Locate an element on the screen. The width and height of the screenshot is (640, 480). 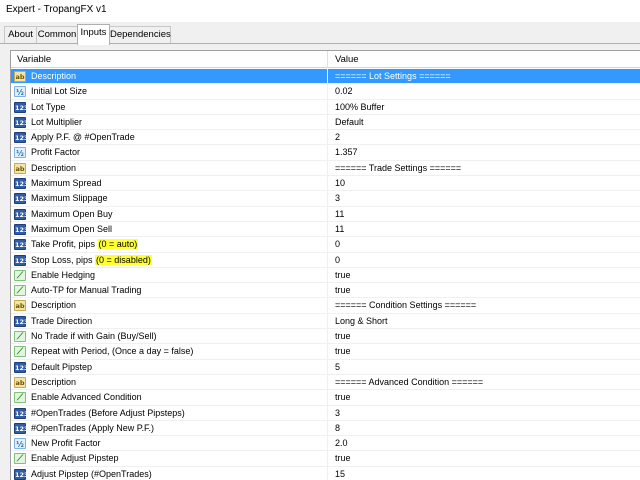
input-row: 123 Maximum Open Buy 11 is located at coordinates (325, 214).